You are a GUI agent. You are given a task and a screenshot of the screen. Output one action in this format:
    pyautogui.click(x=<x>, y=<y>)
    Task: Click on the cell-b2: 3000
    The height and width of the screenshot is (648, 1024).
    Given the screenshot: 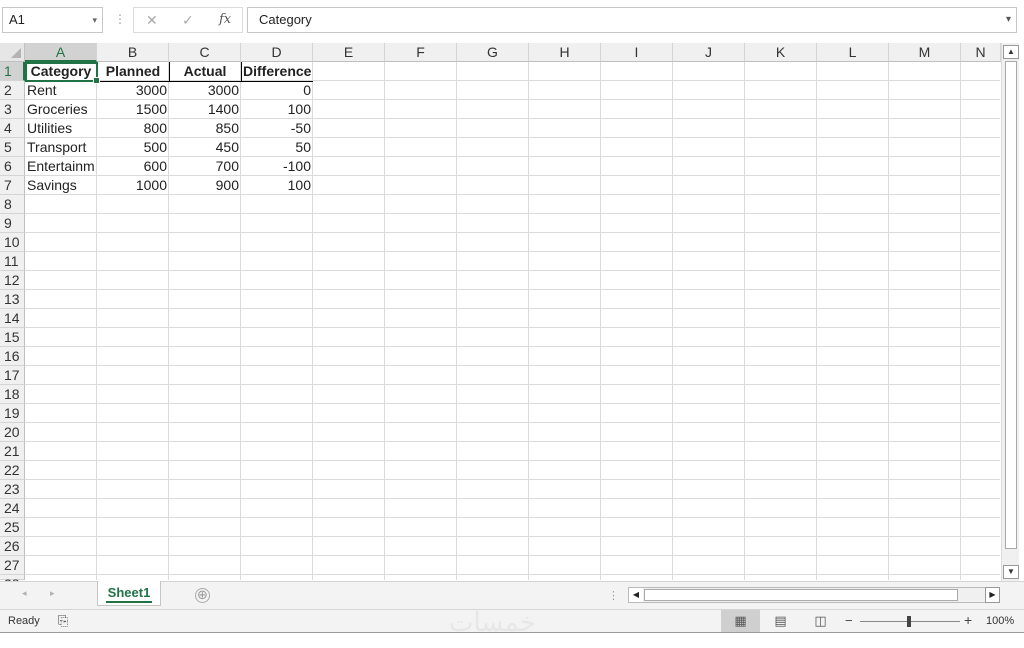 What is the action you would take?
    pyautogui.click(x=133, y=90)
    